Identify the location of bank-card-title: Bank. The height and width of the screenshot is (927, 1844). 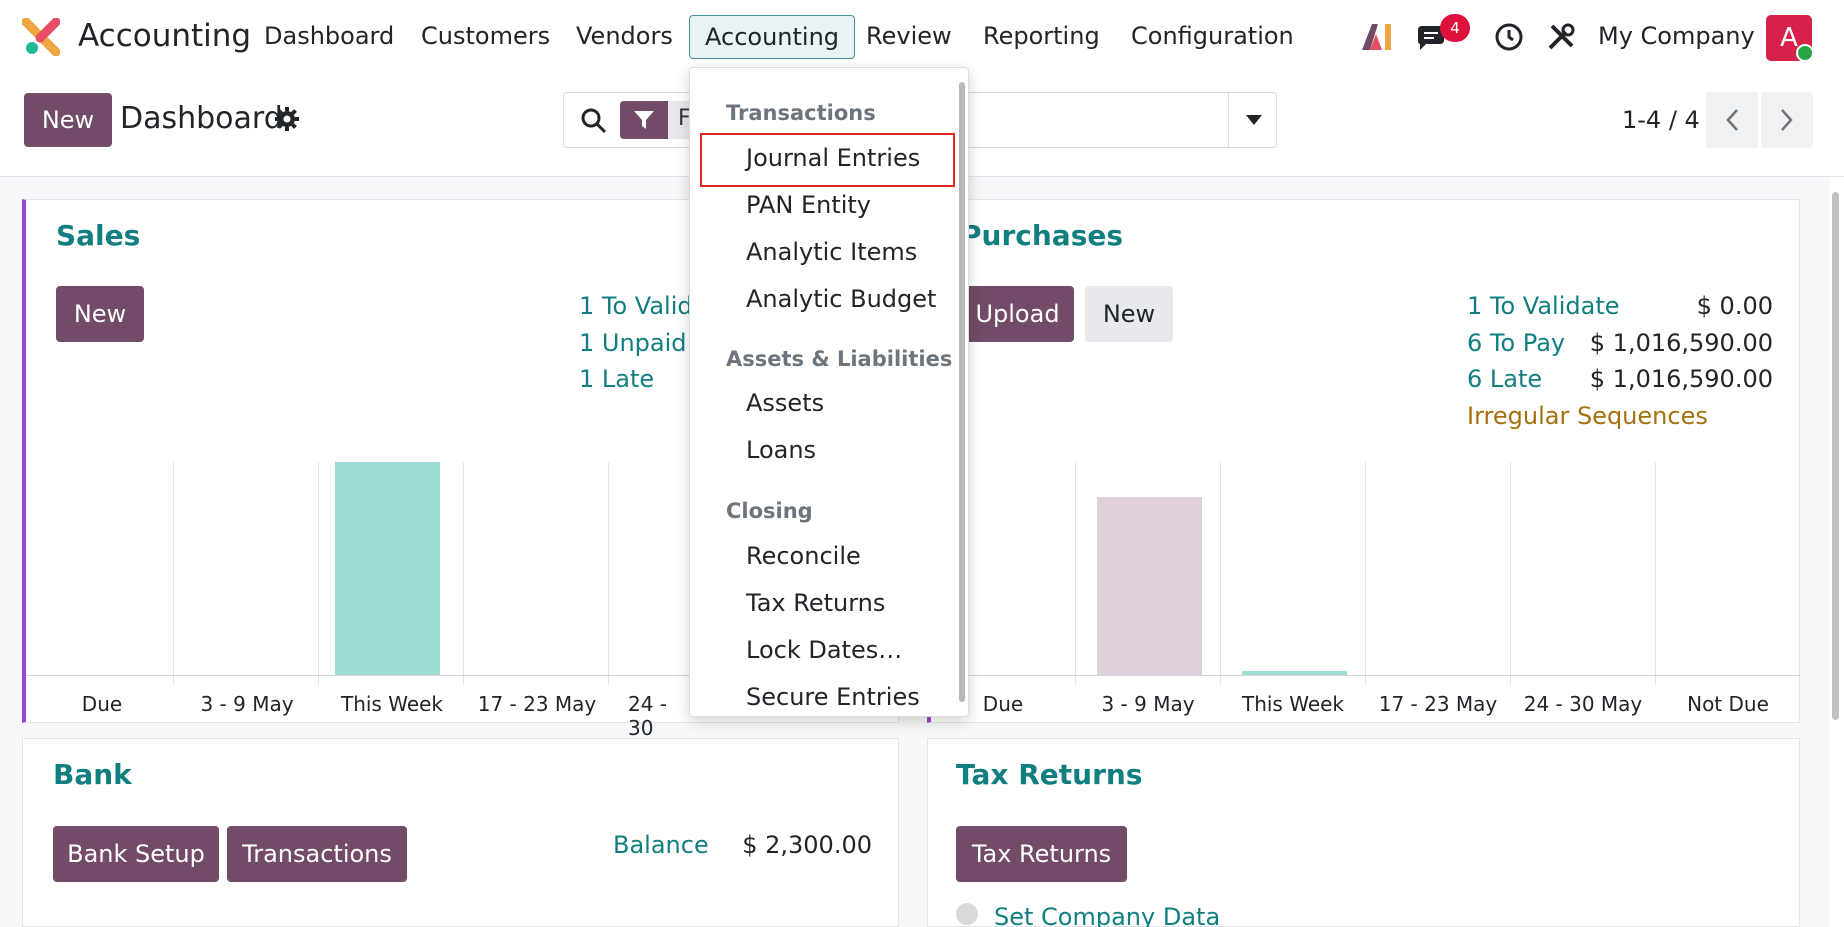
(92, 774).